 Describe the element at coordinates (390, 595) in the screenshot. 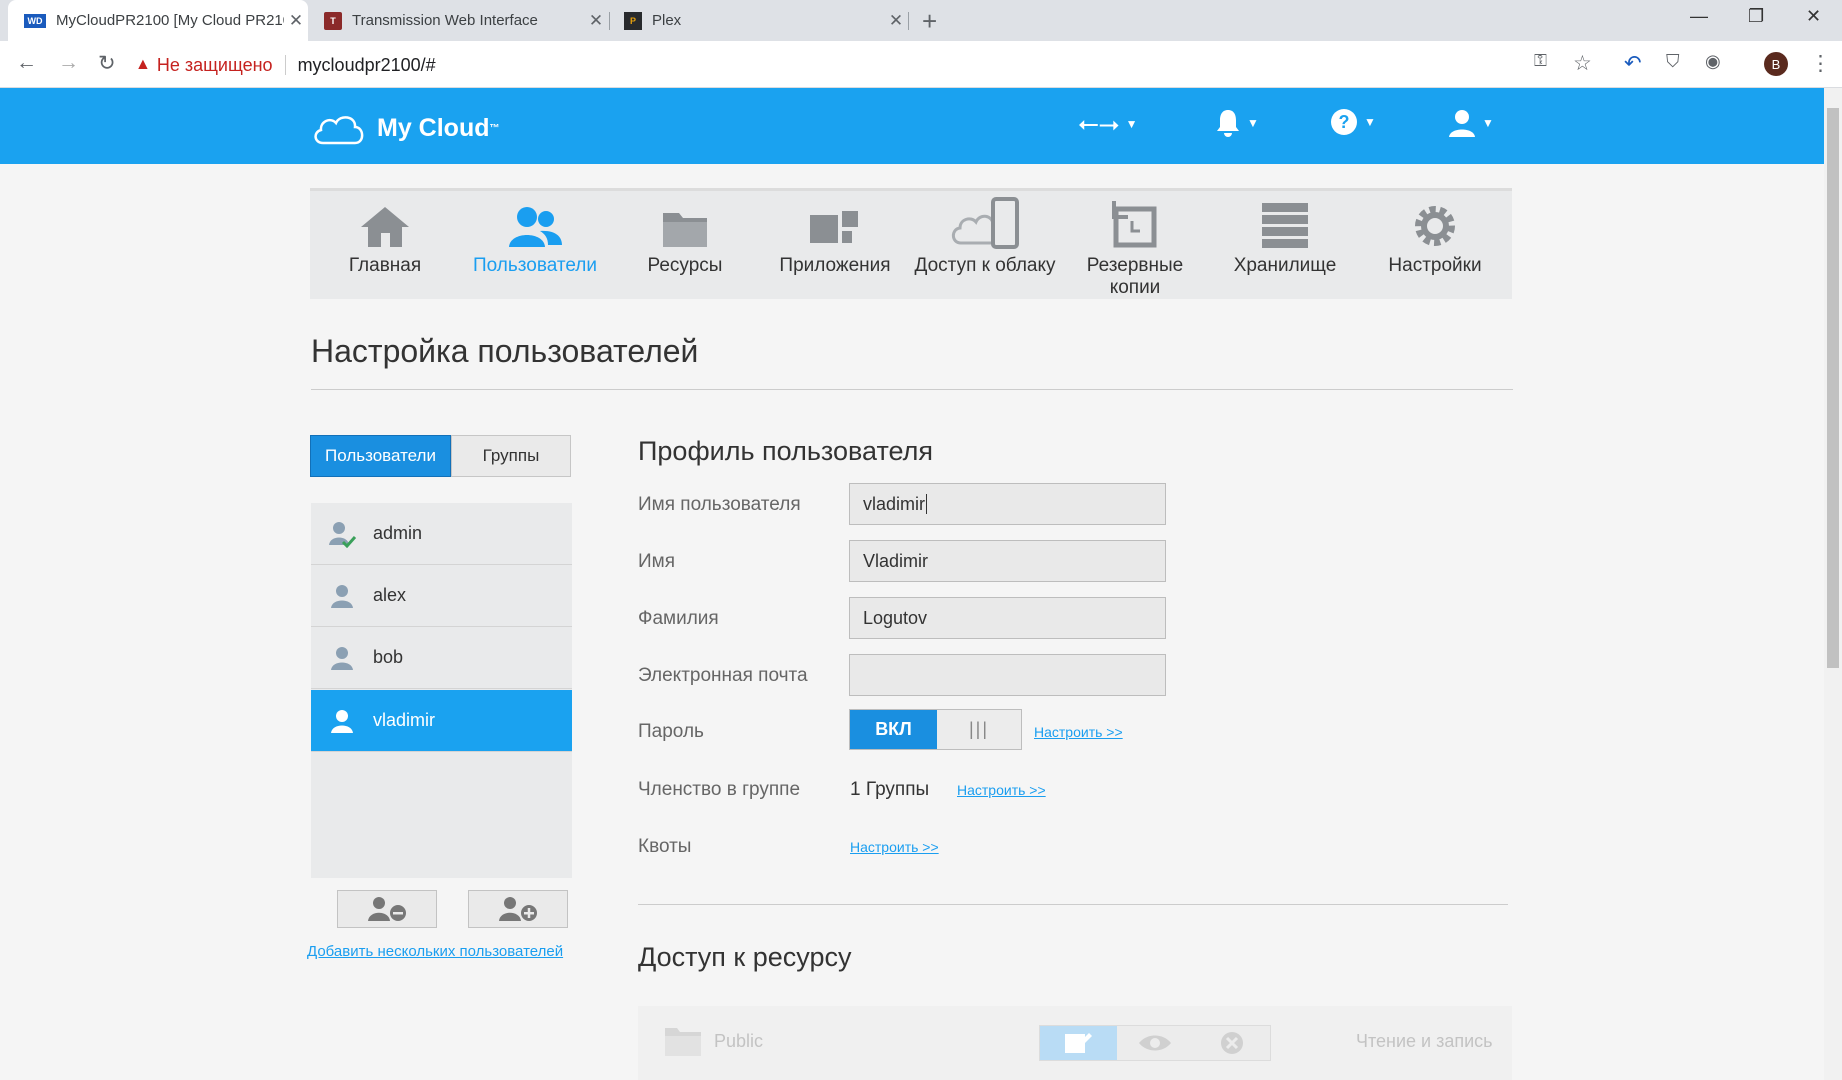

I see `user-name: alex` at that location.